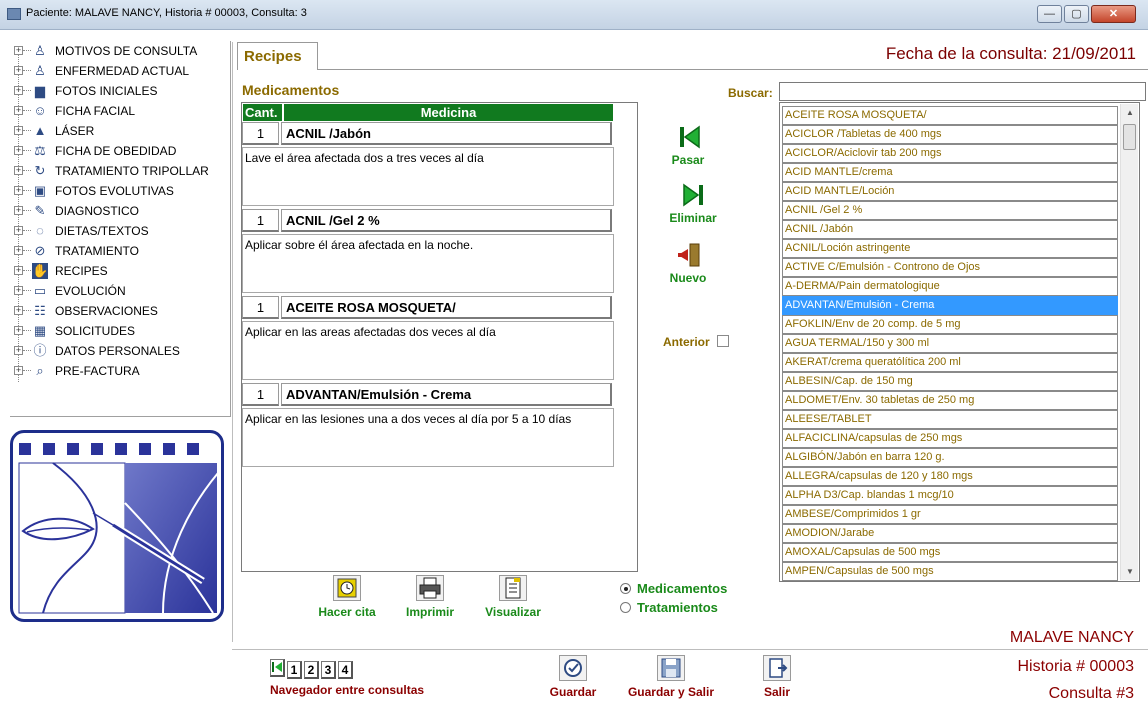  Describe the element at coordinates (1129, 342) in the screenshot. I see `list-scrollbar: ▲ ▼` at that location.